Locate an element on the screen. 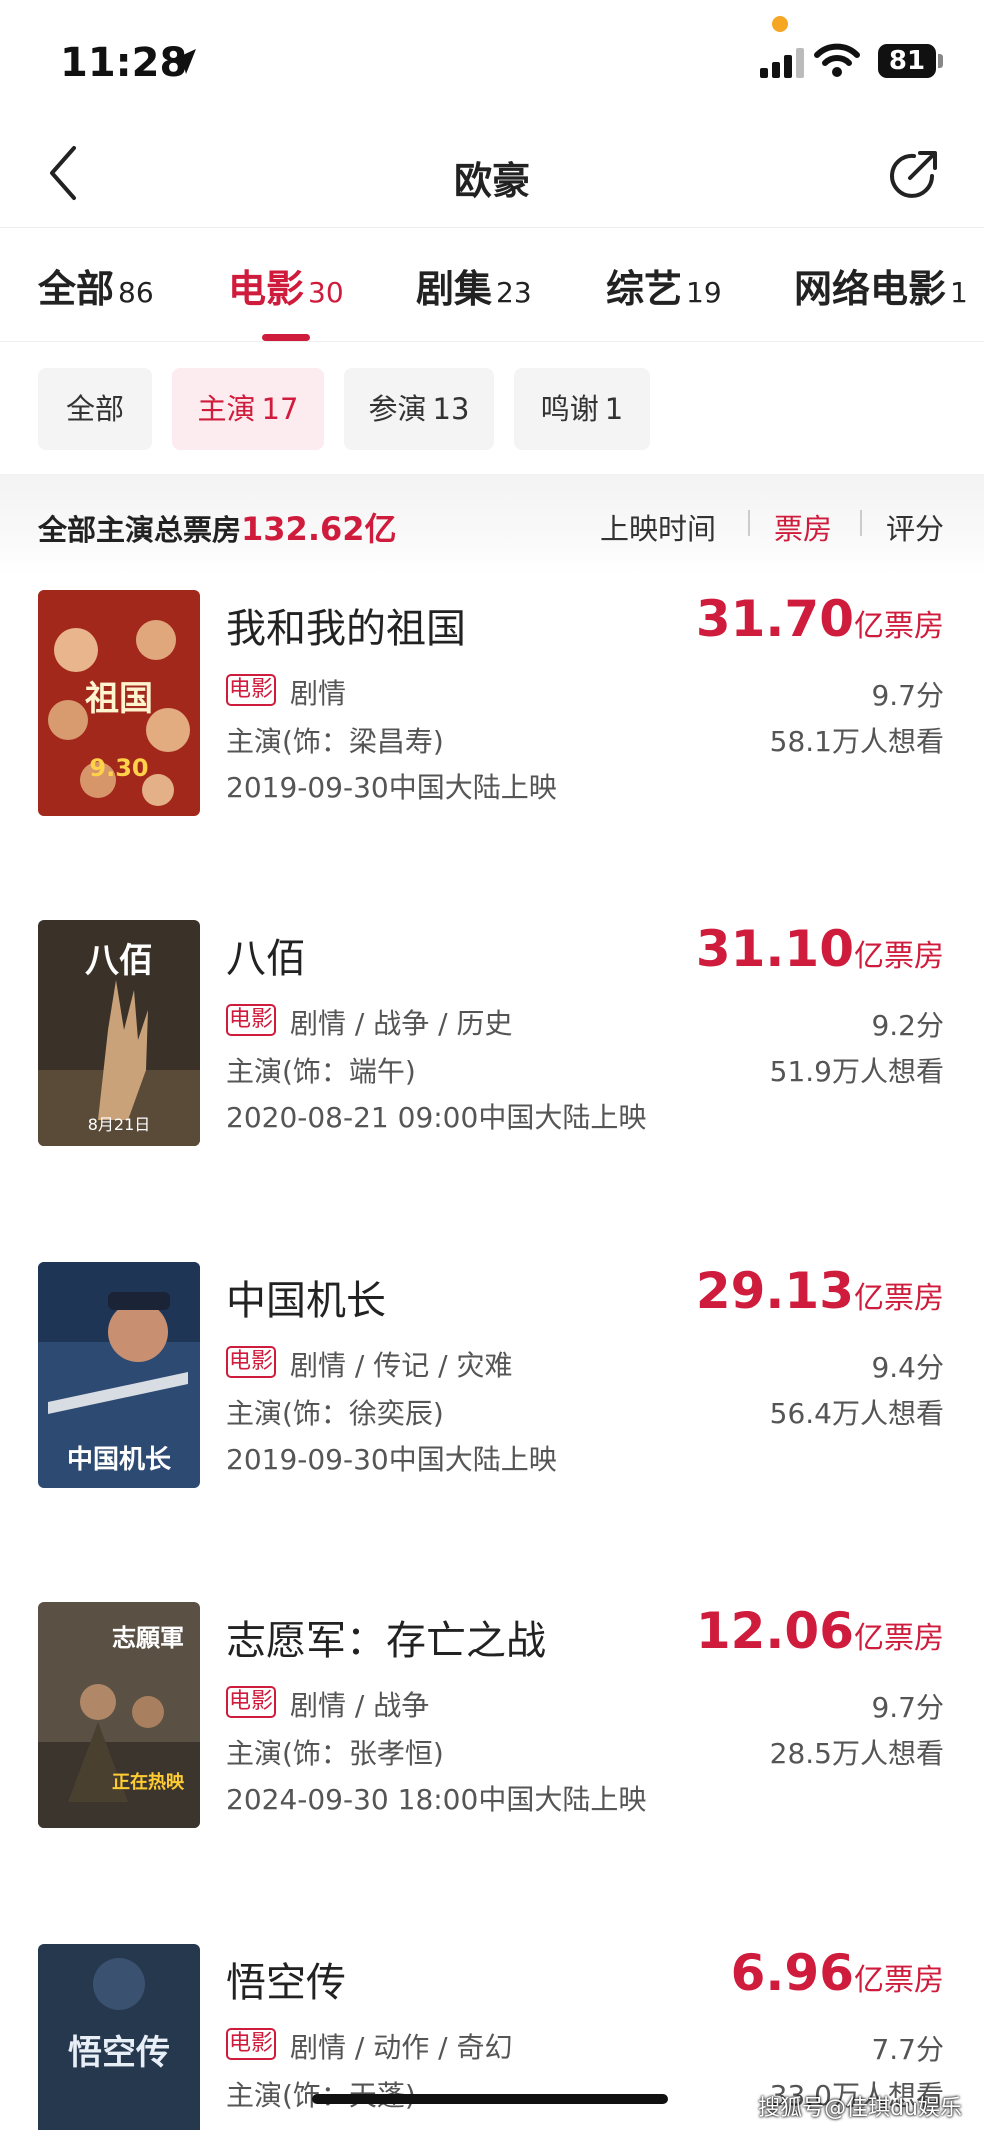 The height and width of the screenshot is (2130, 984). tab-variety: 综艺 19 is located at coordinates (664, 285).